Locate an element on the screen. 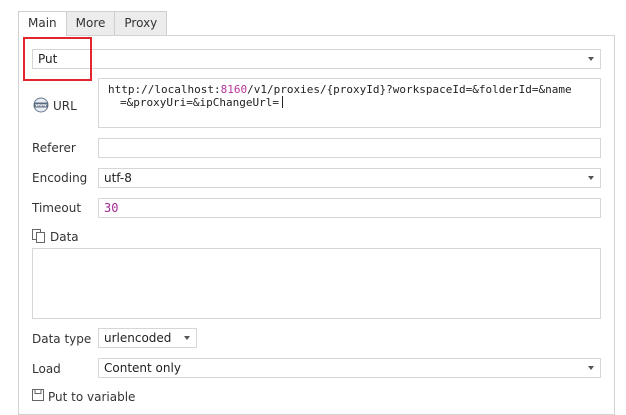  put-to-variable-label: Put to variable is located at coordinates (91, 397).